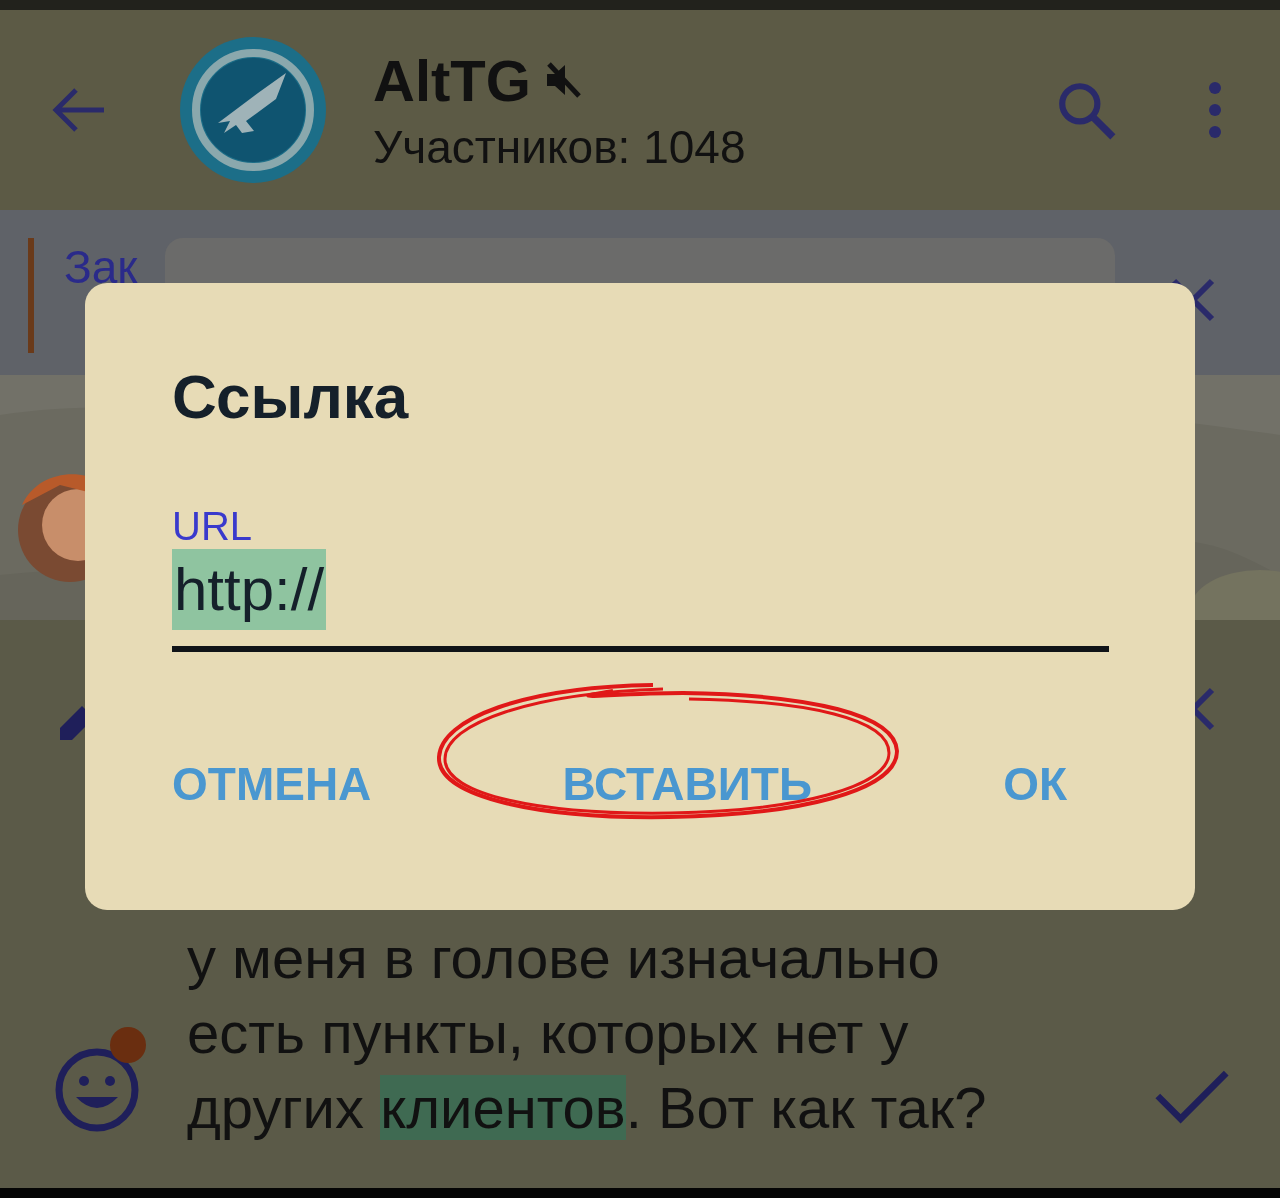 Image resolution: width=1280 pixels, height=1198 pixels. What do you see at coordinates (253, 110) in the screenshot?
I see `plane-avatar-icon` at bounding box center [253, 110].